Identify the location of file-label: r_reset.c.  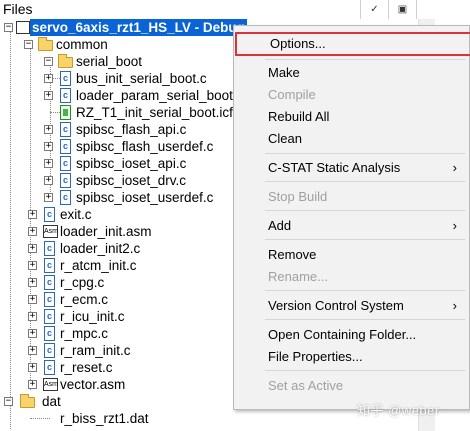
(86, 367).